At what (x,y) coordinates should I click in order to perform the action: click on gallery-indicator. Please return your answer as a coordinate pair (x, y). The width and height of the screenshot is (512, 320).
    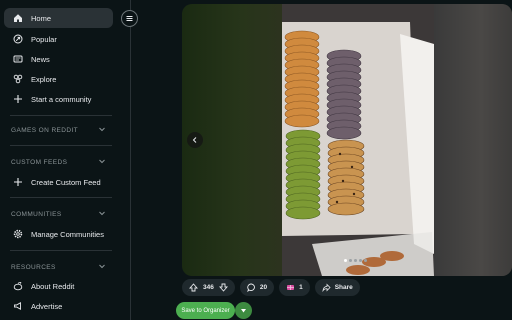
    Looking at the image, I should click on (355, 260).